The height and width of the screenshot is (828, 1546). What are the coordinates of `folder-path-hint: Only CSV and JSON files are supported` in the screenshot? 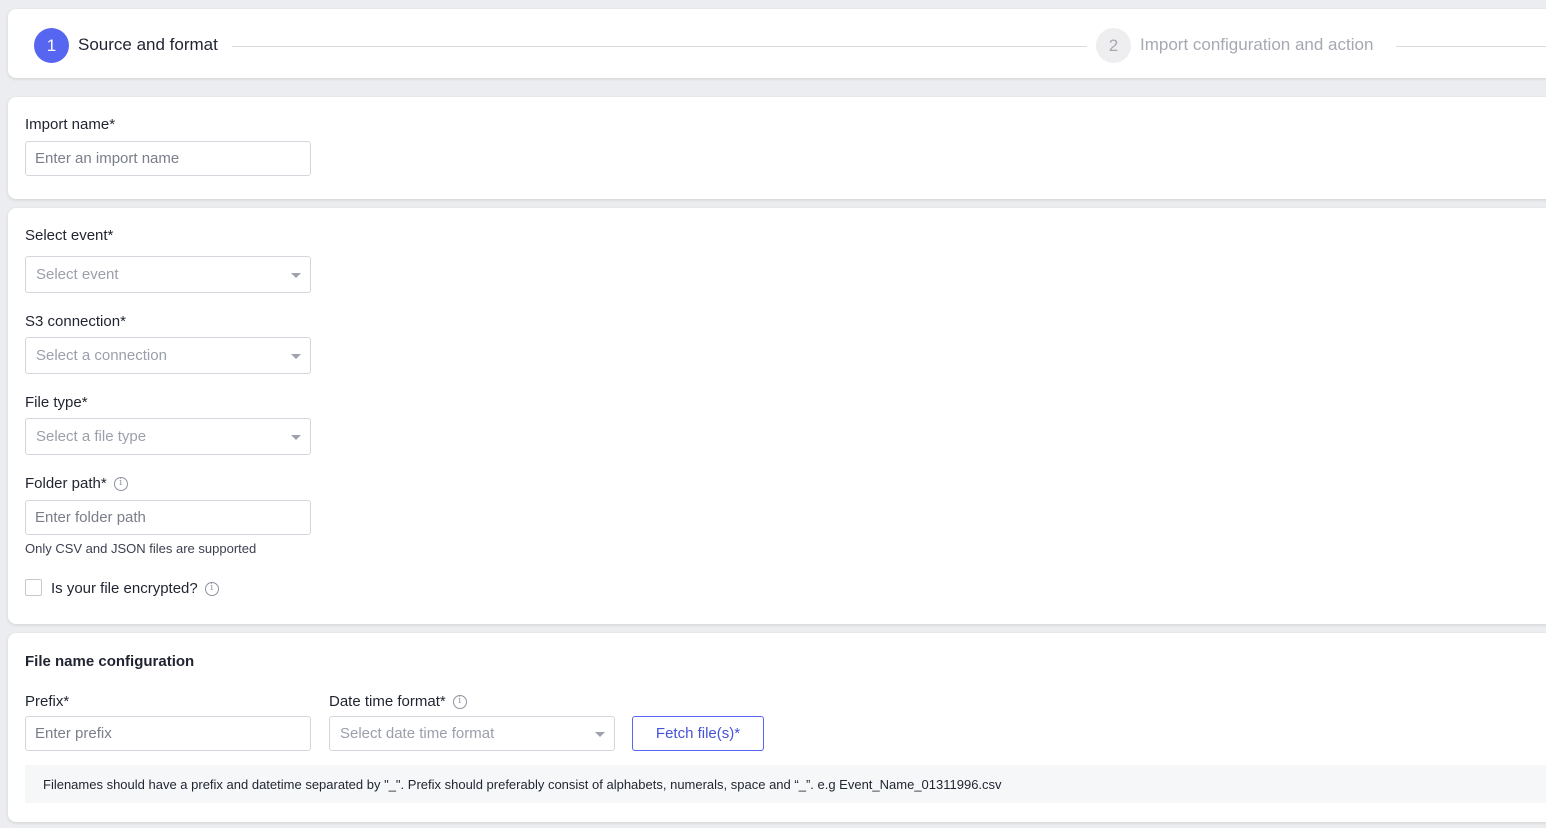 It's located at (141, 548).